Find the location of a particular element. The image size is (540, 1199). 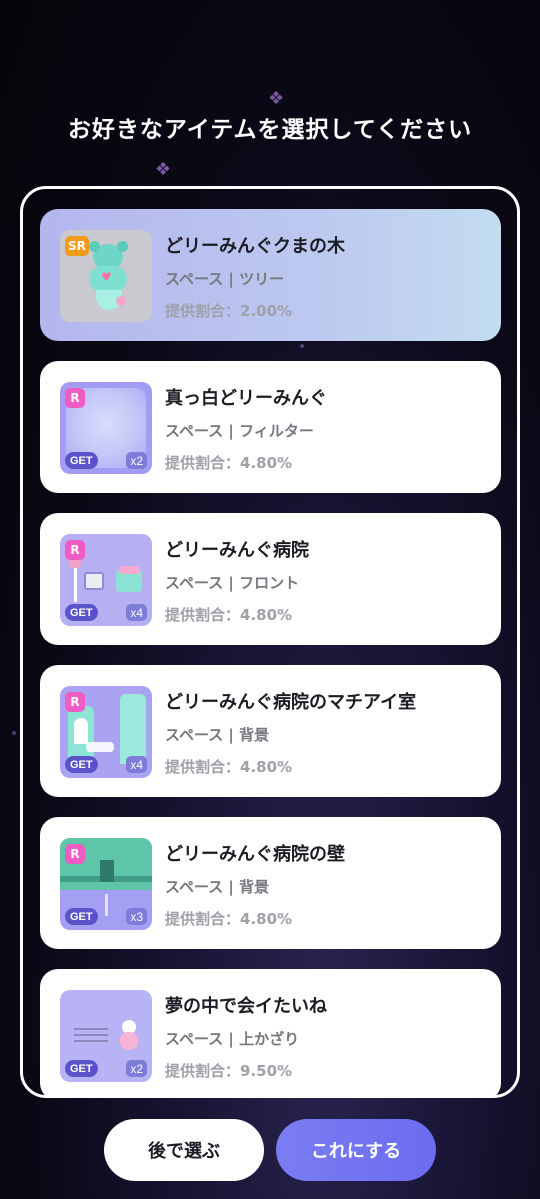

item-thumbnail: GET x2 is located at coordinates (106, 1036).